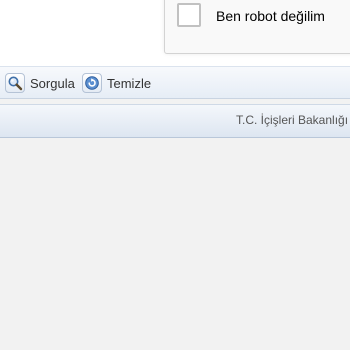 The width and height of the screenshot is (350, 350). What do you see at coordinates (189, 15) in the screenshot?
I see `recaptcha-checkbox` at bounding box center [189, 15].